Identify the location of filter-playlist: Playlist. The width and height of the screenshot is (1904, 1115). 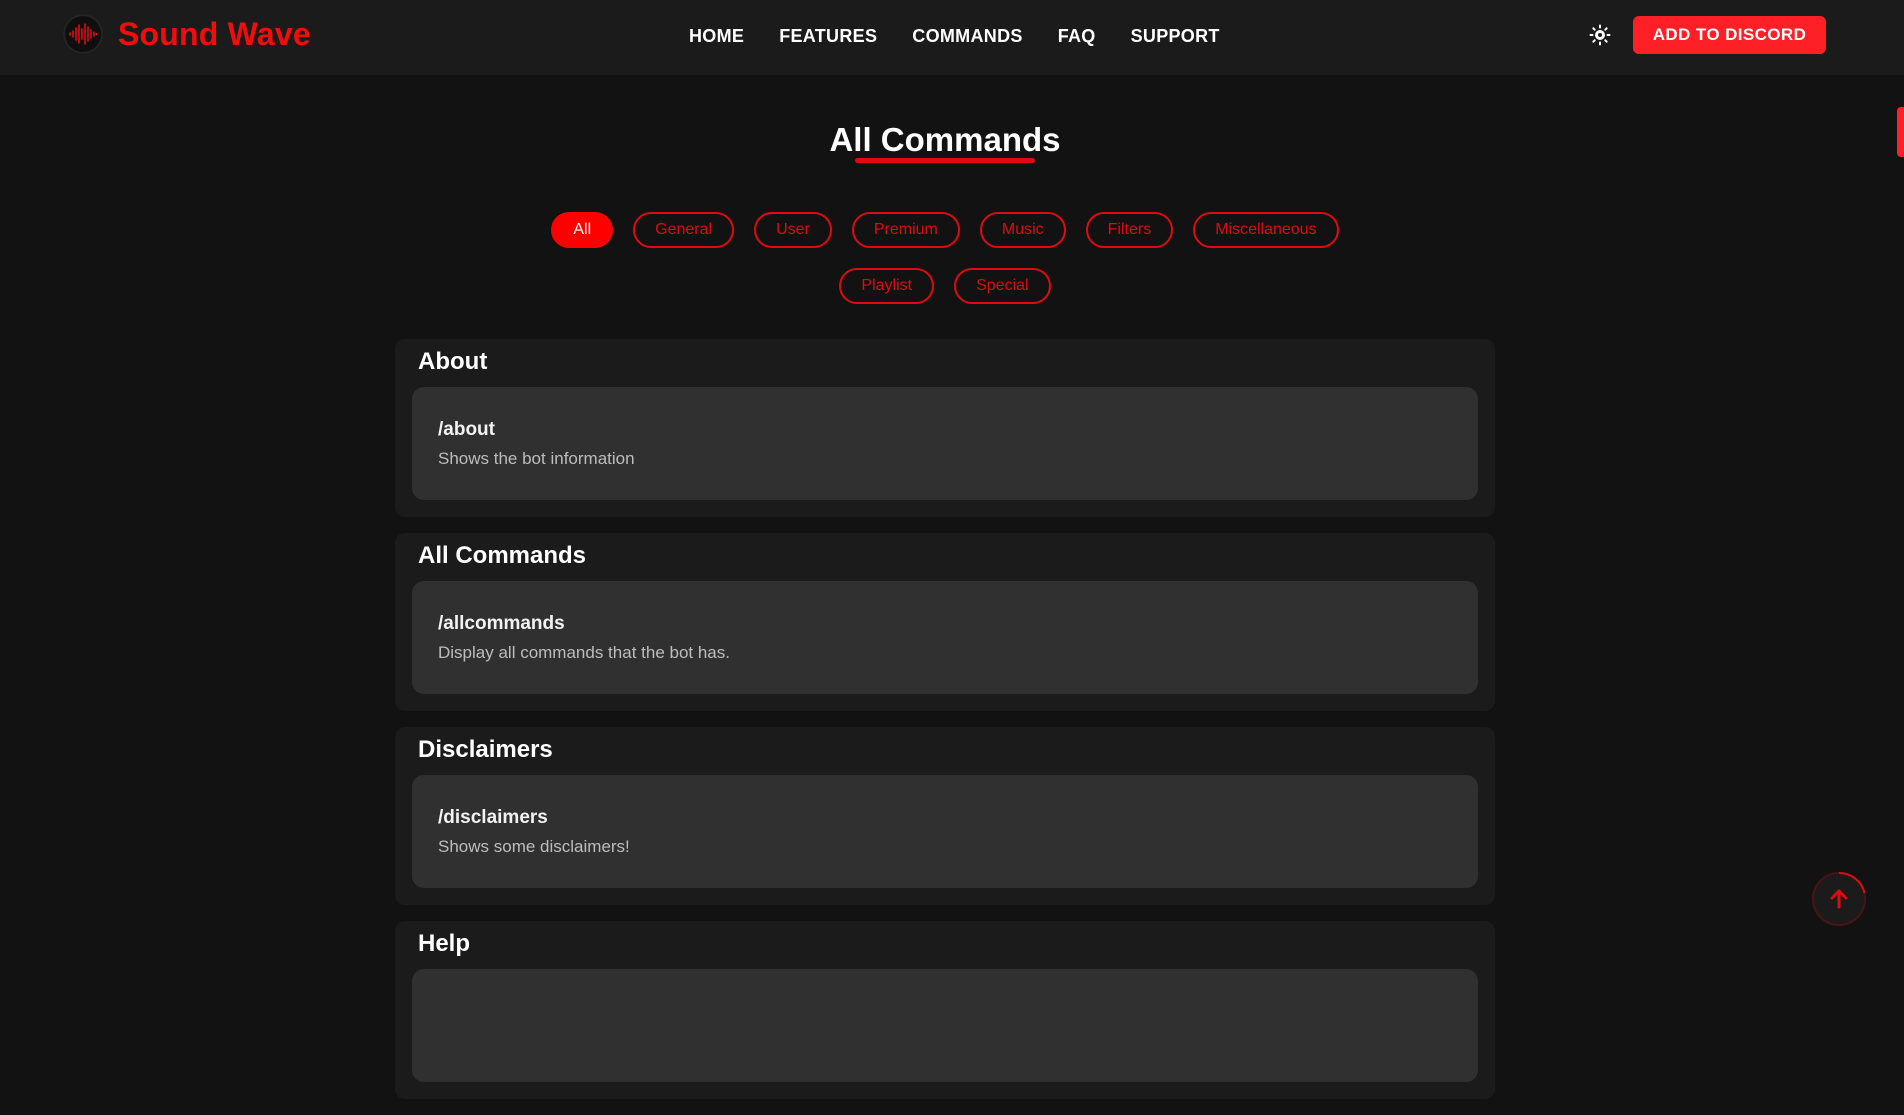
(887, 286).